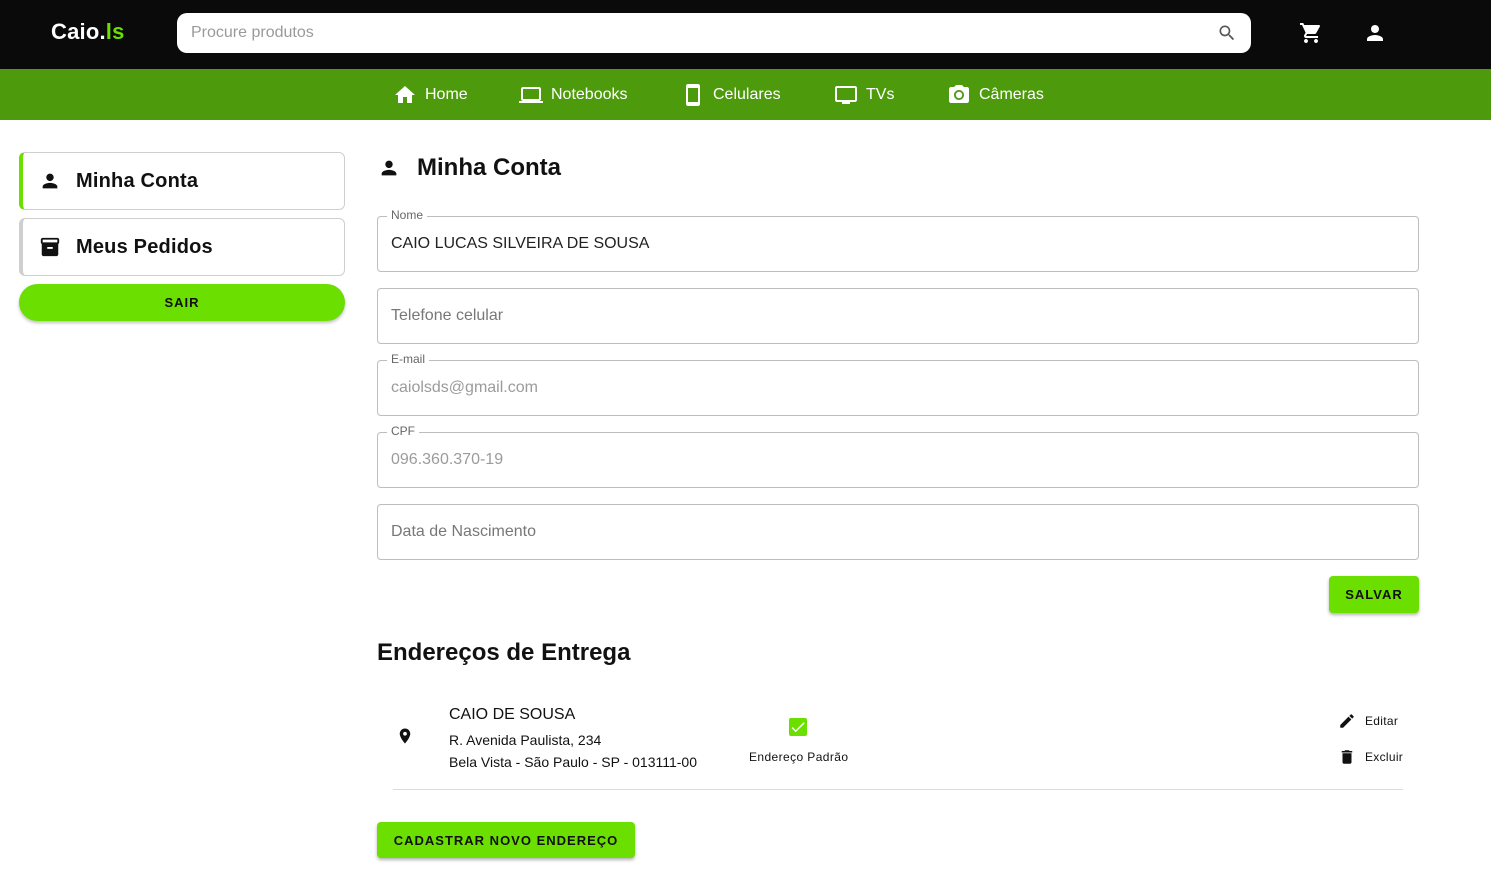 Image resolution: width=1491 pixels, height=877 pixels. I want to click on cpf-input, so click(896, 460).